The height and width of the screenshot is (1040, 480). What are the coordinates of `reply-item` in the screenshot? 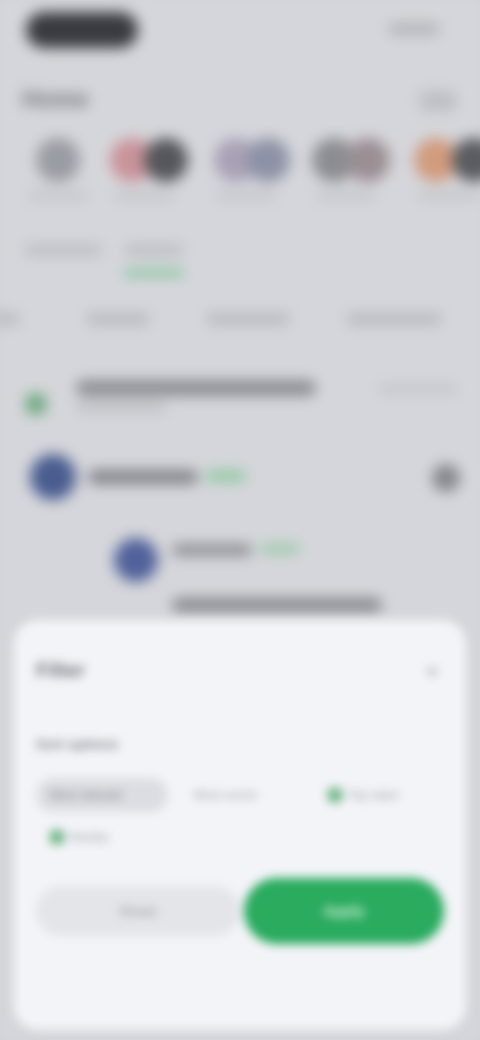 It's located at (280, 577).